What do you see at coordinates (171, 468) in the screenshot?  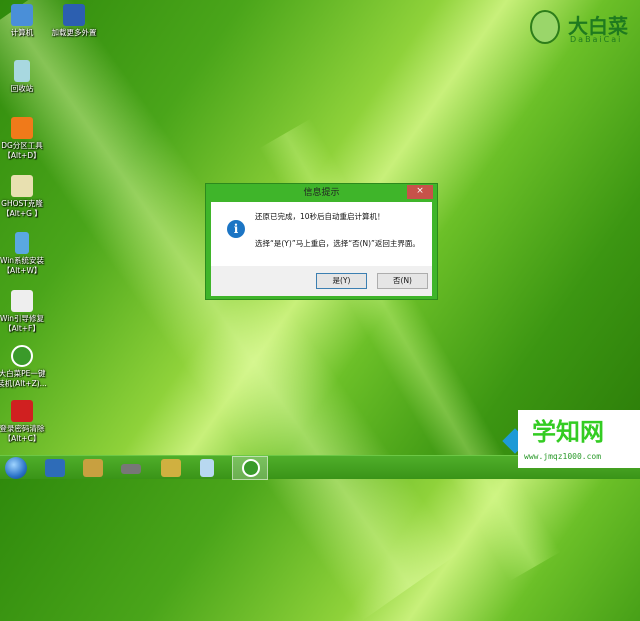 I see `image-tool-icon` at bounding box center [171, 468].